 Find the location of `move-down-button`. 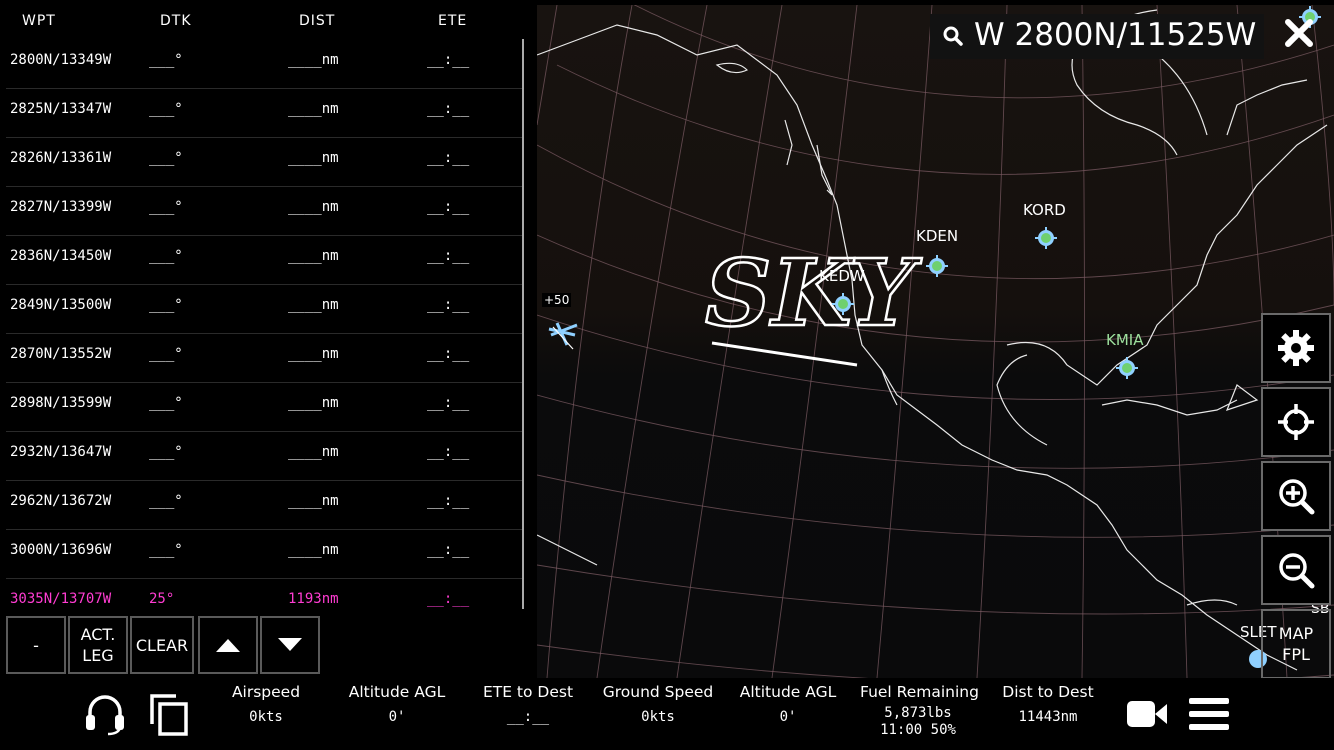

move-down-button is located at coordinates (290, 645).